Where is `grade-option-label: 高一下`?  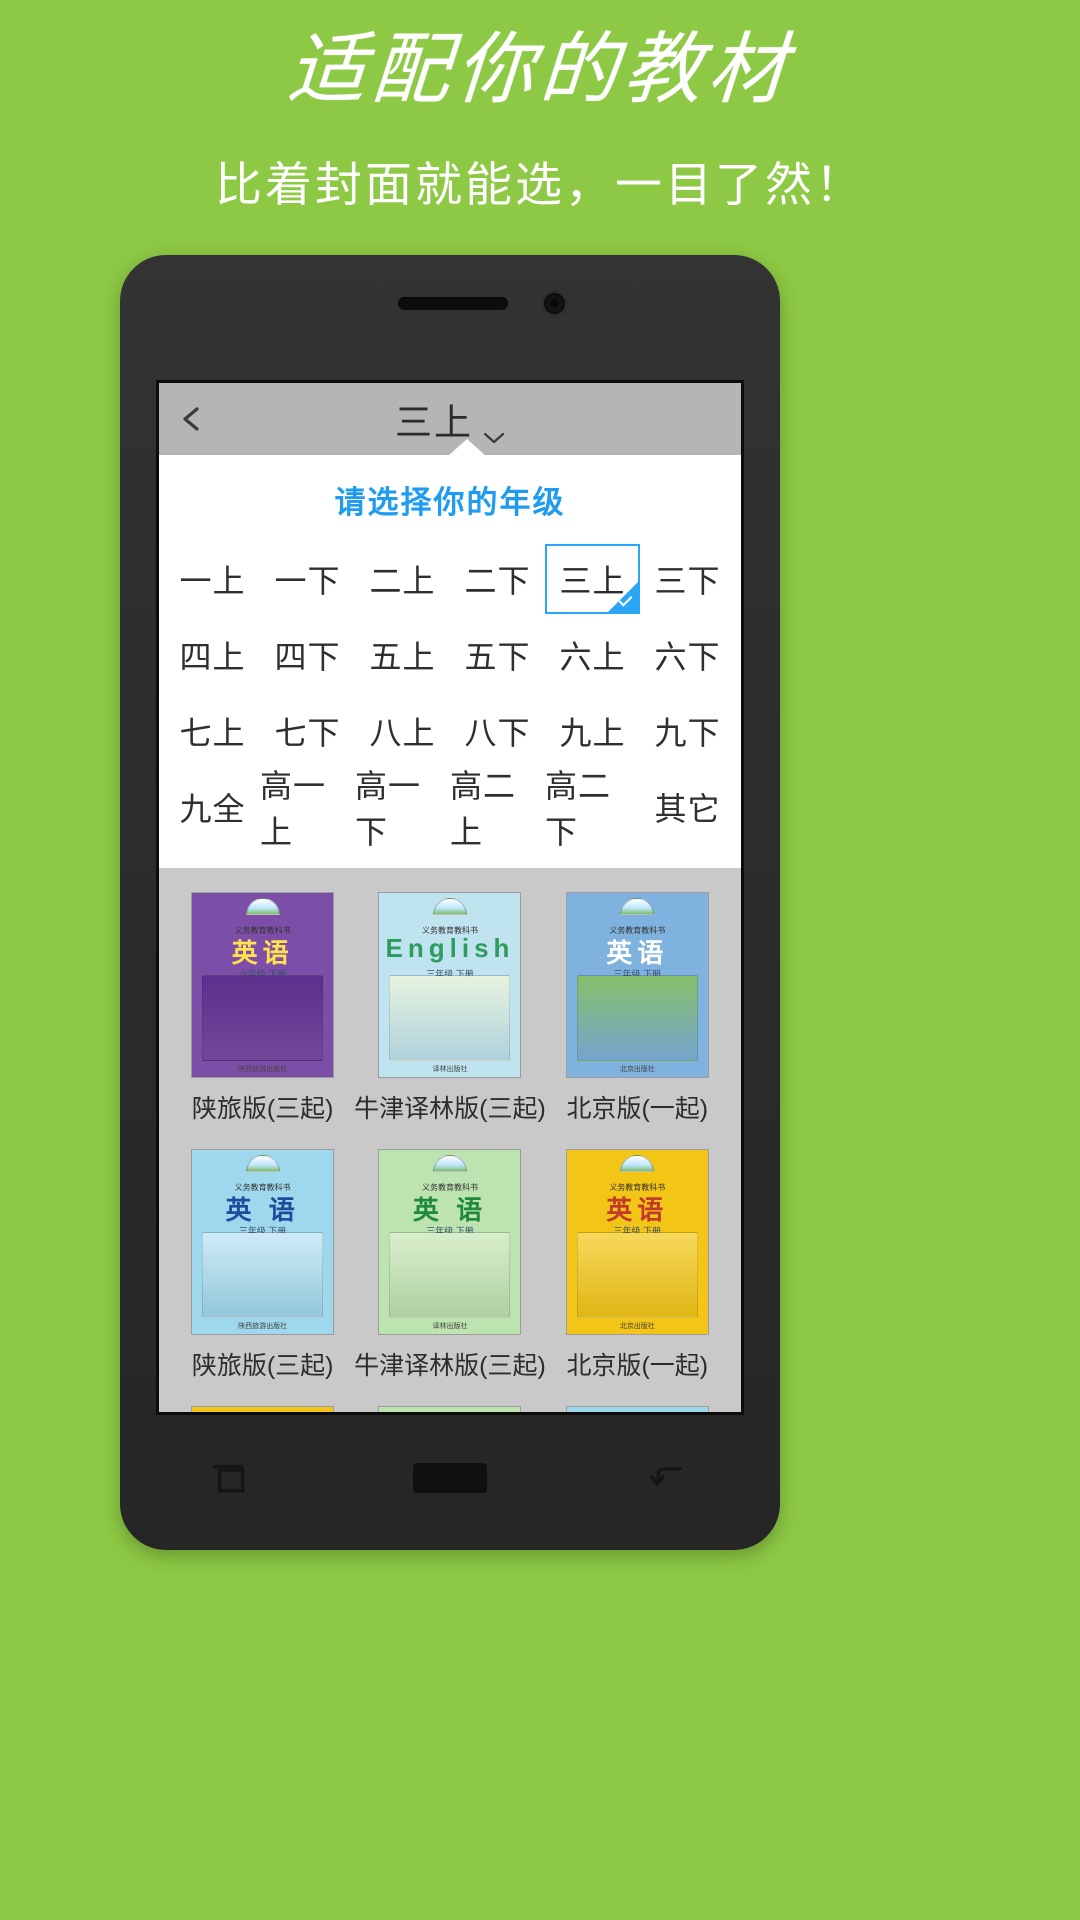 grade-option-label: 高一下 is located at coordinates (388, 809).